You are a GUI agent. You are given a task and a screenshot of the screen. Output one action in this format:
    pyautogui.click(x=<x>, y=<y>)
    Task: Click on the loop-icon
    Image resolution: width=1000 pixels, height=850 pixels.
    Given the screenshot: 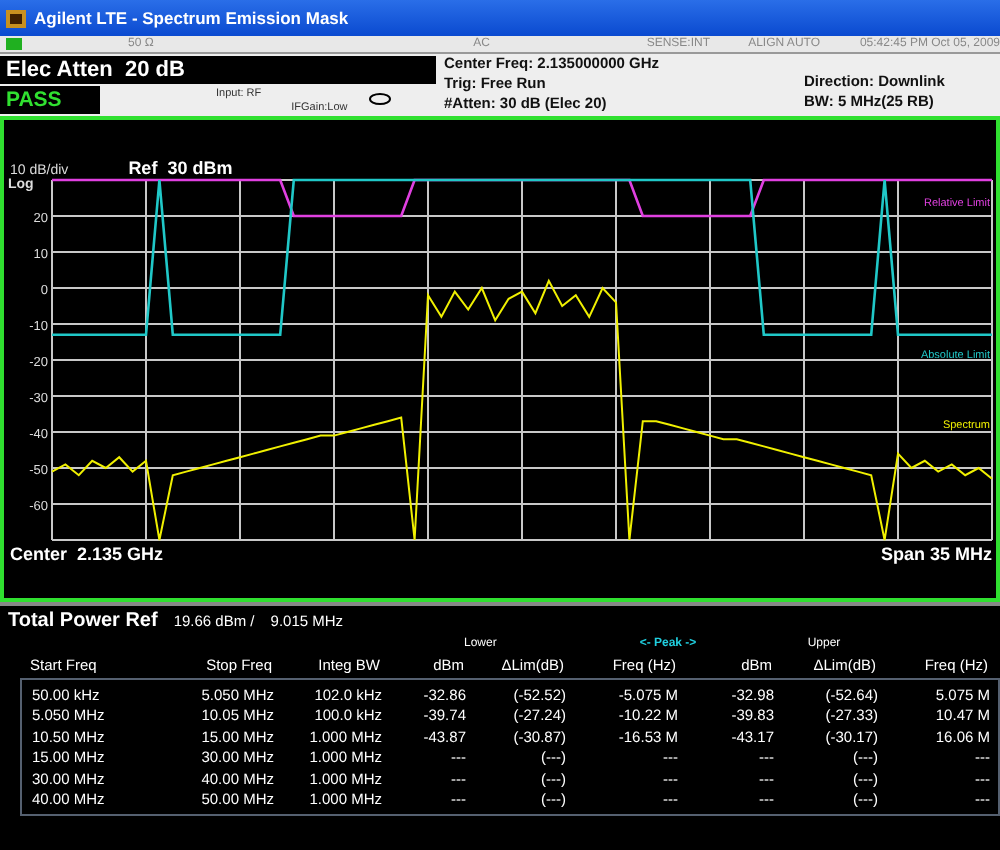 What is the action you would take?
    pyautogui.click(x=379, y=99)
    